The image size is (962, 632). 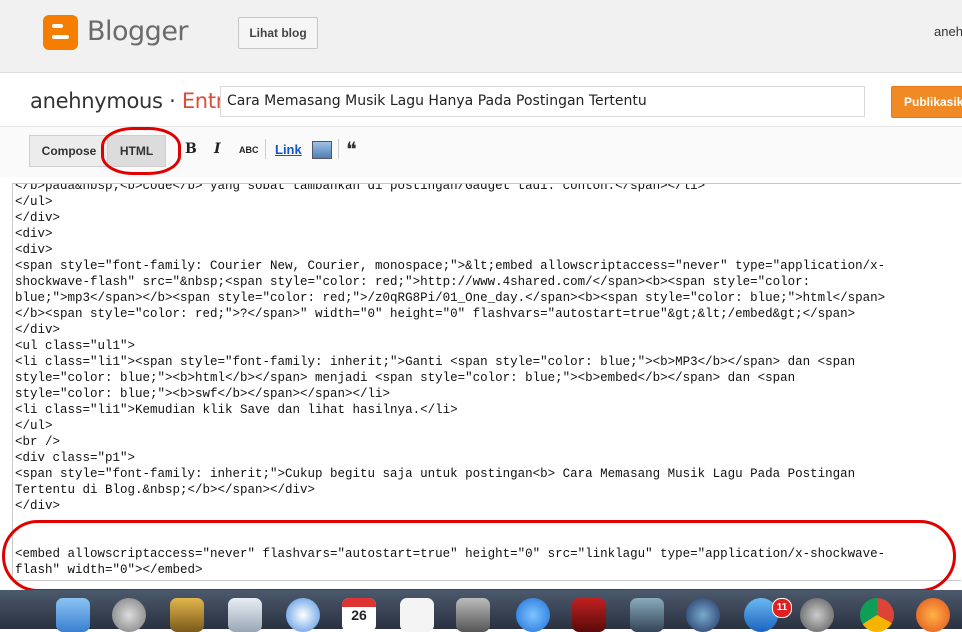 What do you see at coordinates (278, 33) in the screenshot?
I see `view-blog-button: Lihat blog` at bounding box center [278, 33].